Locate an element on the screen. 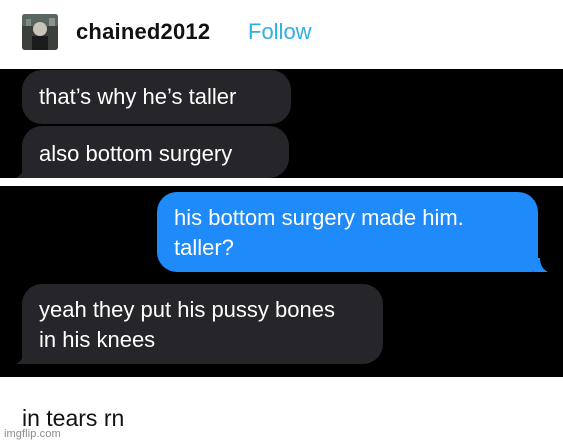 The image size is (563, 443). username: chained2012 is located at coordinates (143, 32).